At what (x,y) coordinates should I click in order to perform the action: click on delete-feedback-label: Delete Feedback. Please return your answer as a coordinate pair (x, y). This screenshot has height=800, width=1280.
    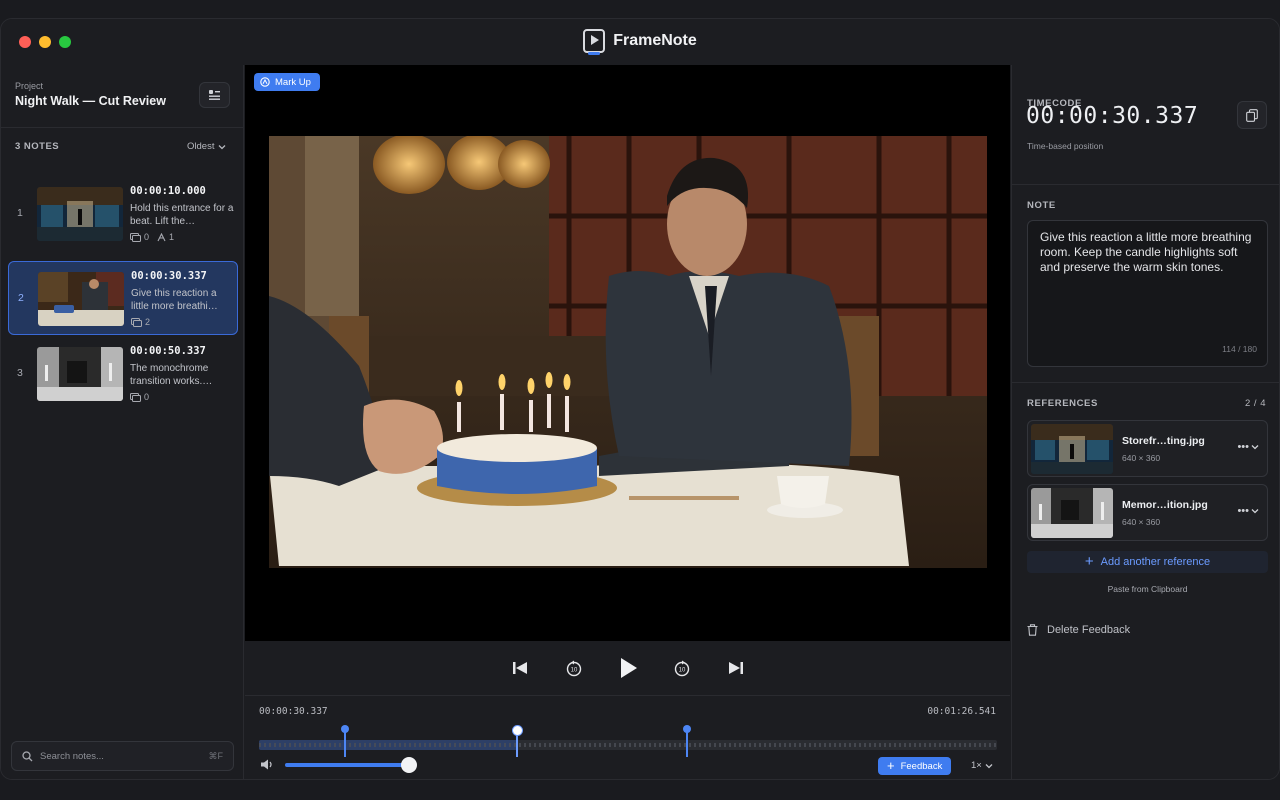
    Looking at the image, I should click on (1089, 630).